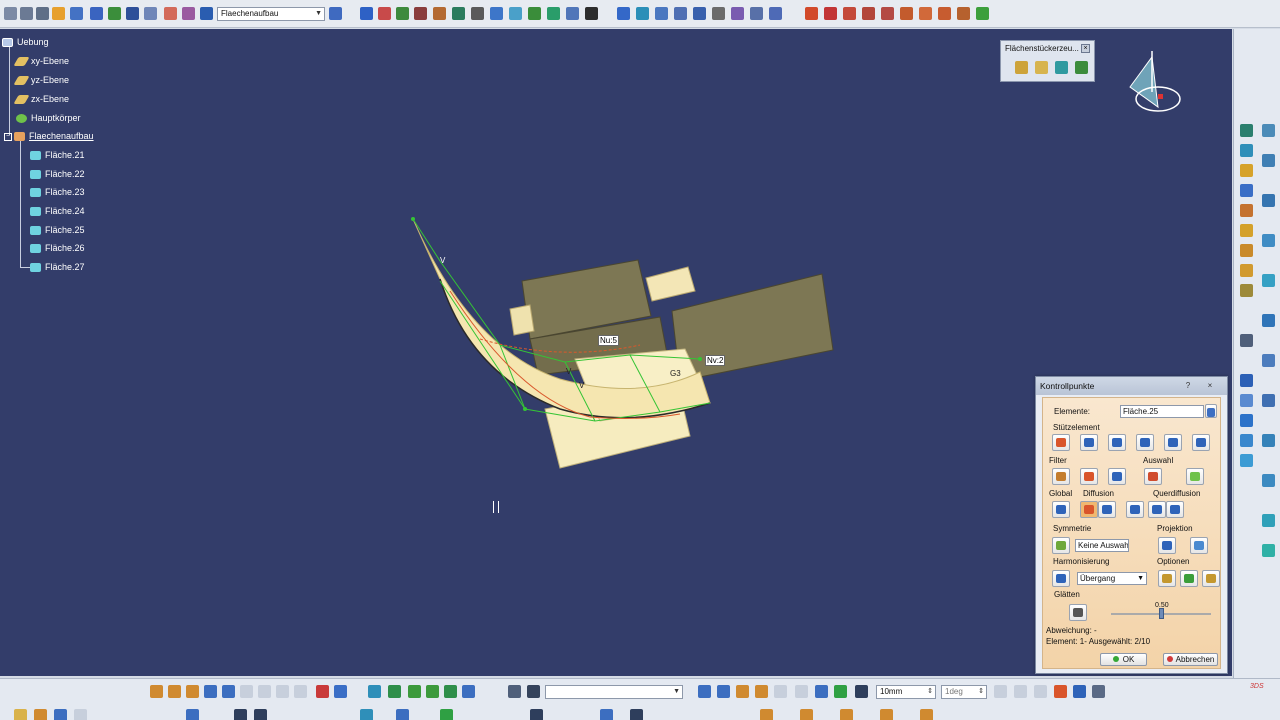 Image resolution: width=1280 pixels, height=720 pixels. I want to click on join-icon, so click(534, 13).